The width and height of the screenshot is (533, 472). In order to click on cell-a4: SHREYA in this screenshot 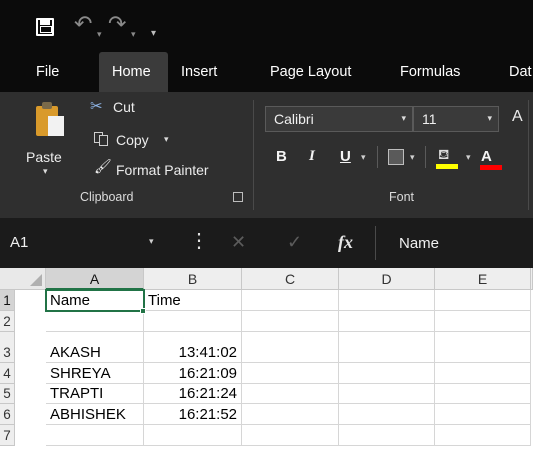, I will do `click(95, 373)`.